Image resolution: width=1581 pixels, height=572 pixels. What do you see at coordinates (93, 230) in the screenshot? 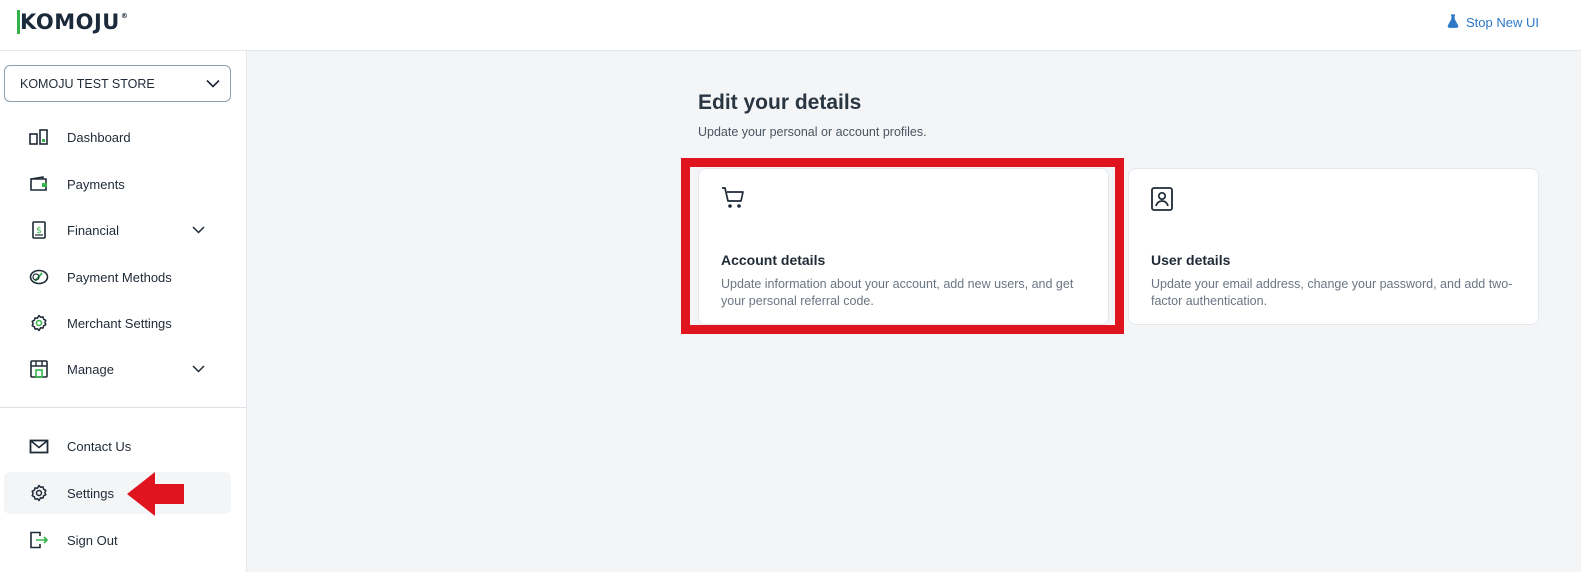
I see `sidebar-item-label: Financial` at bounding box center [93, 230].